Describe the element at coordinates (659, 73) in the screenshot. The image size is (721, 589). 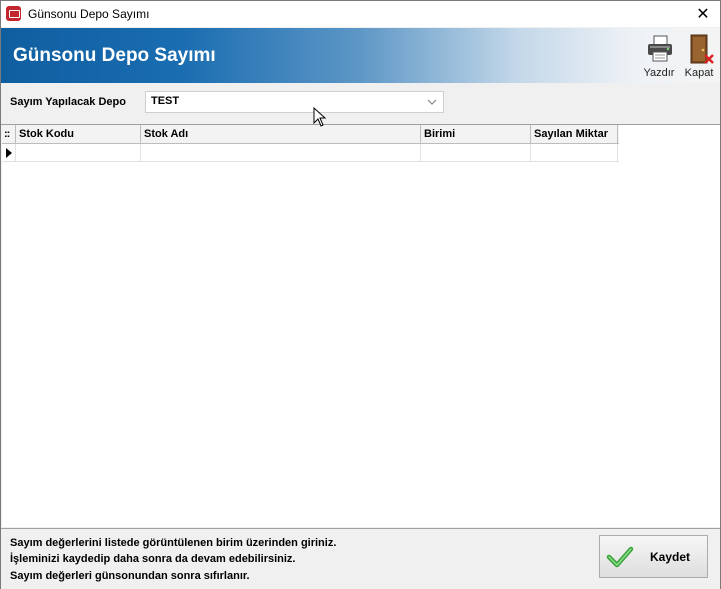
I see `print-label: Yazdır` at that location.